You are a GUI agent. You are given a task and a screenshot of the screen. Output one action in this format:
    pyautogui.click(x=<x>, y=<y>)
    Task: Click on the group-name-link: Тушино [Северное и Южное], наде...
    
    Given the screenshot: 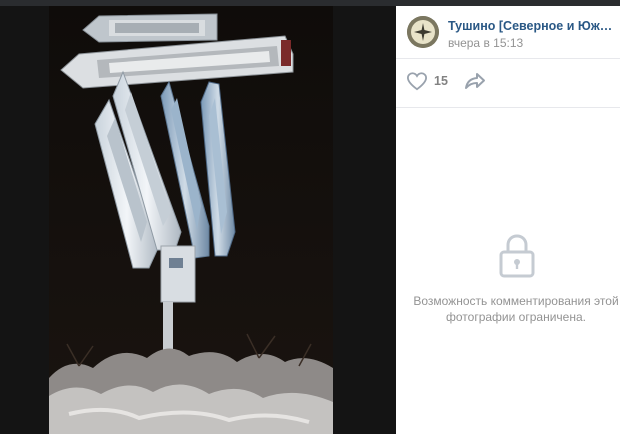 What is the action you would take?
    pyautogui.click(x=533, y=26)
    